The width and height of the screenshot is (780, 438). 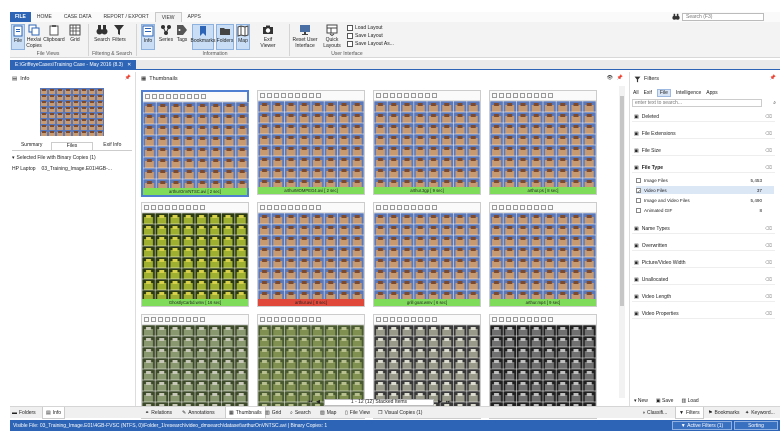 What do you see at coordinates (663, 93) in the screenshot?
I see `filter-tab-file: File` at bounding box center [663, 93].